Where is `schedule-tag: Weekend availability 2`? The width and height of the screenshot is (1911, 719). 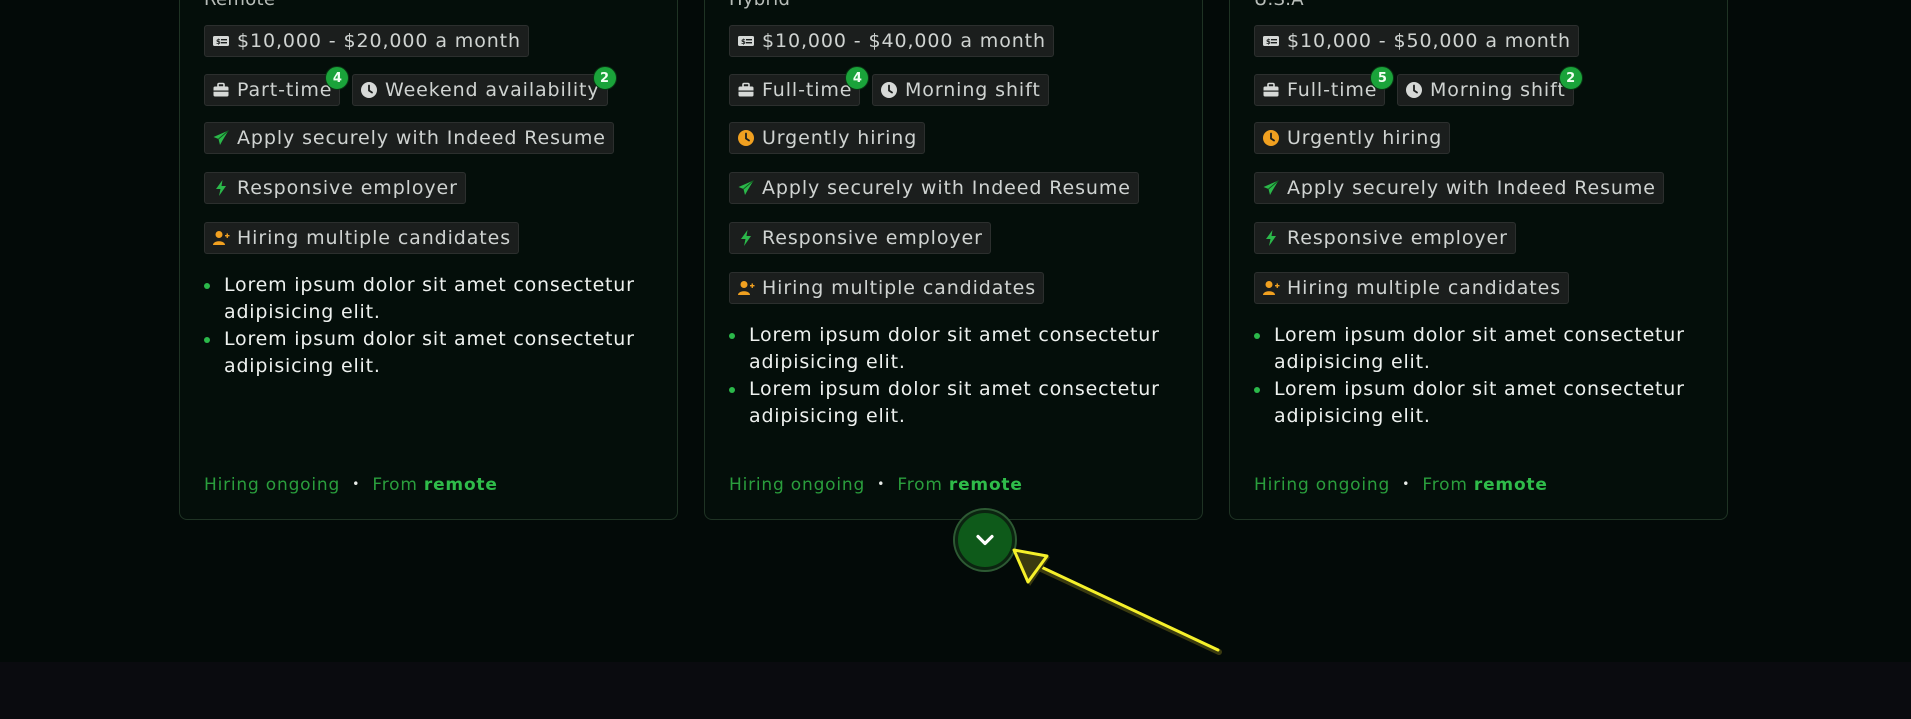
schedule-tag: Weekend availability 2 is located at coordinates (484, 86).